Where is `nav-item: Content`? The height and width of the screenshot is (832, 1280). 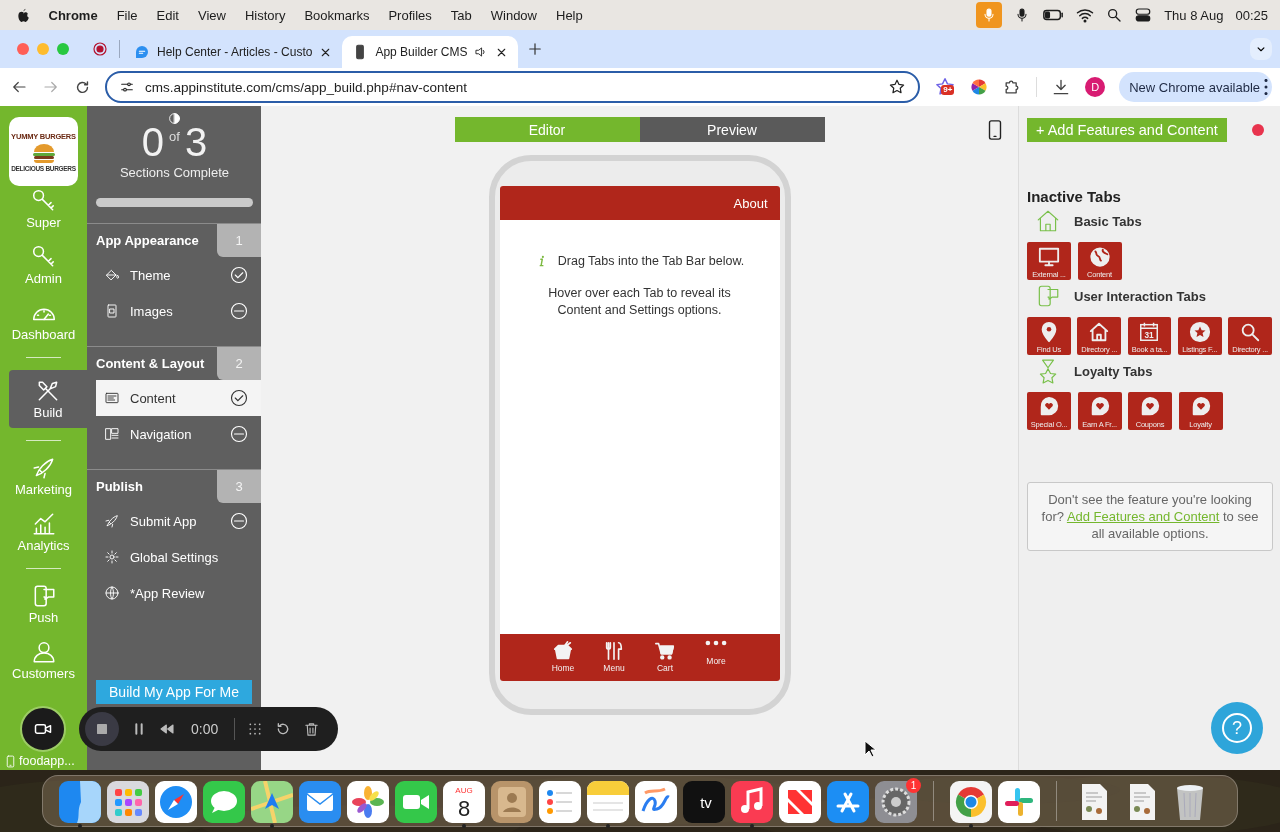 nav-item: Content is located at coordinates (178, 398).